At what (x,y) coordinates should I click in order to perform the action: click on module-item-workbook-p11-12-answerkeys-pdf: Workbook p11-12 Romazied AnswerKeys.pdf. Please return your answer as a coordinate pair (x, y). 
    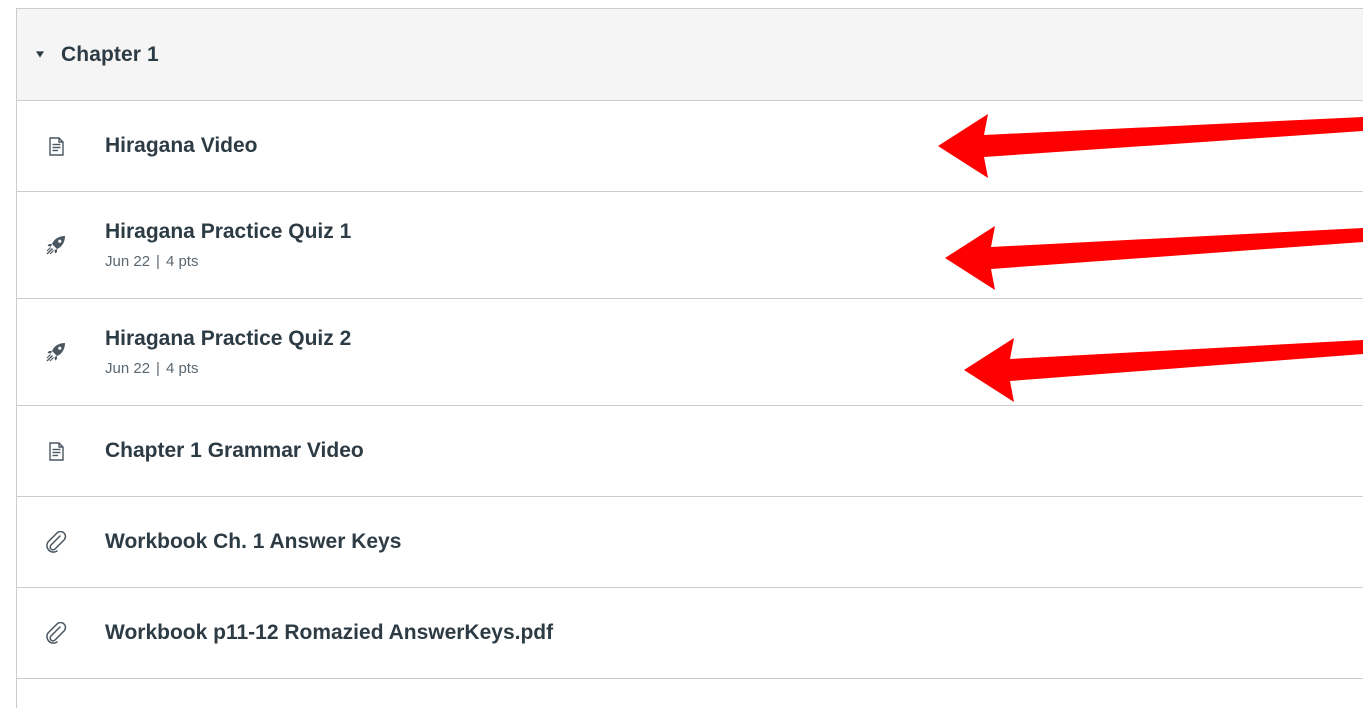
    Looking at the image, I should click on (690, 633).